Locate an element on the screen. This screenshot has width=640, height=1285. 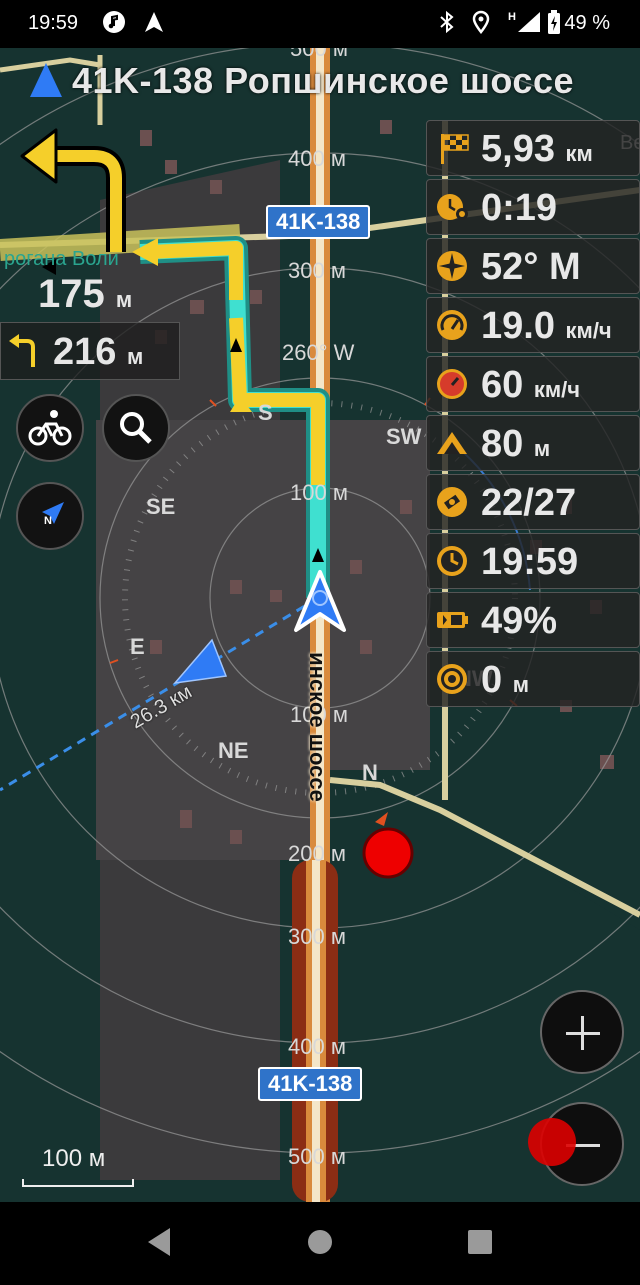
status-time: 19:59 is located at coordinates (53, 23).